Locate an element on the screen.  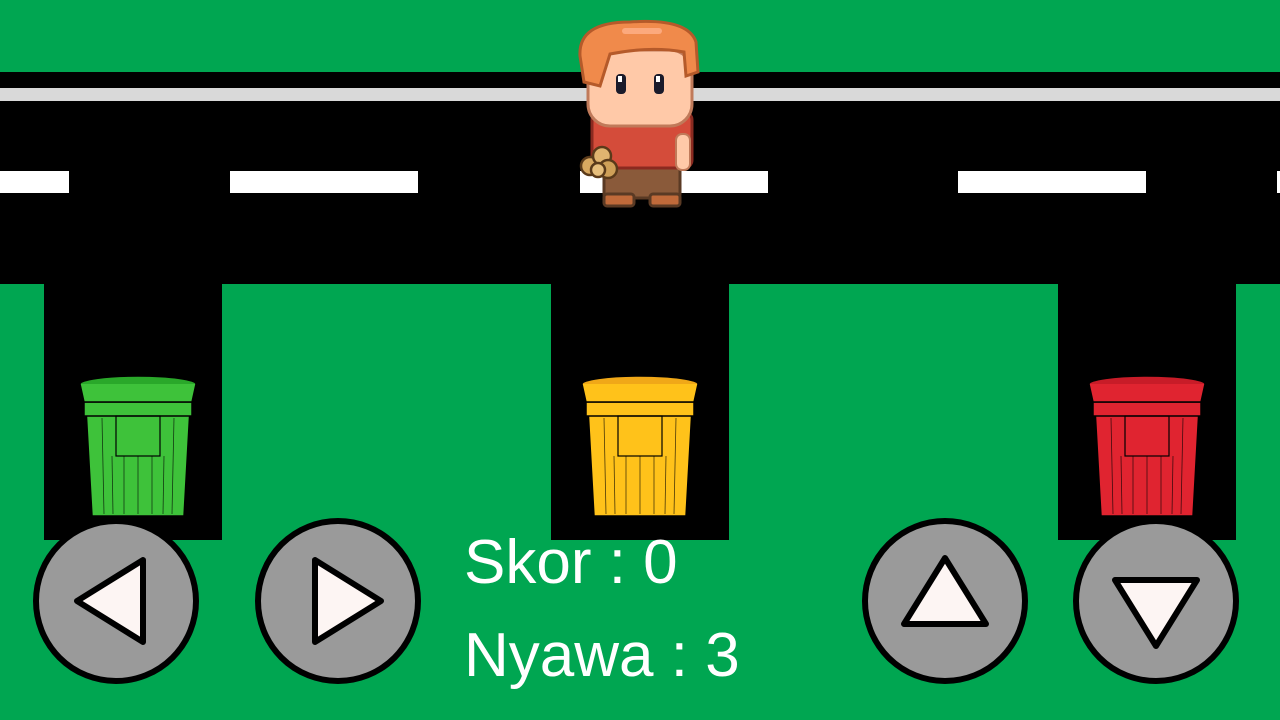
left-button is located at coordinates (116, 601).